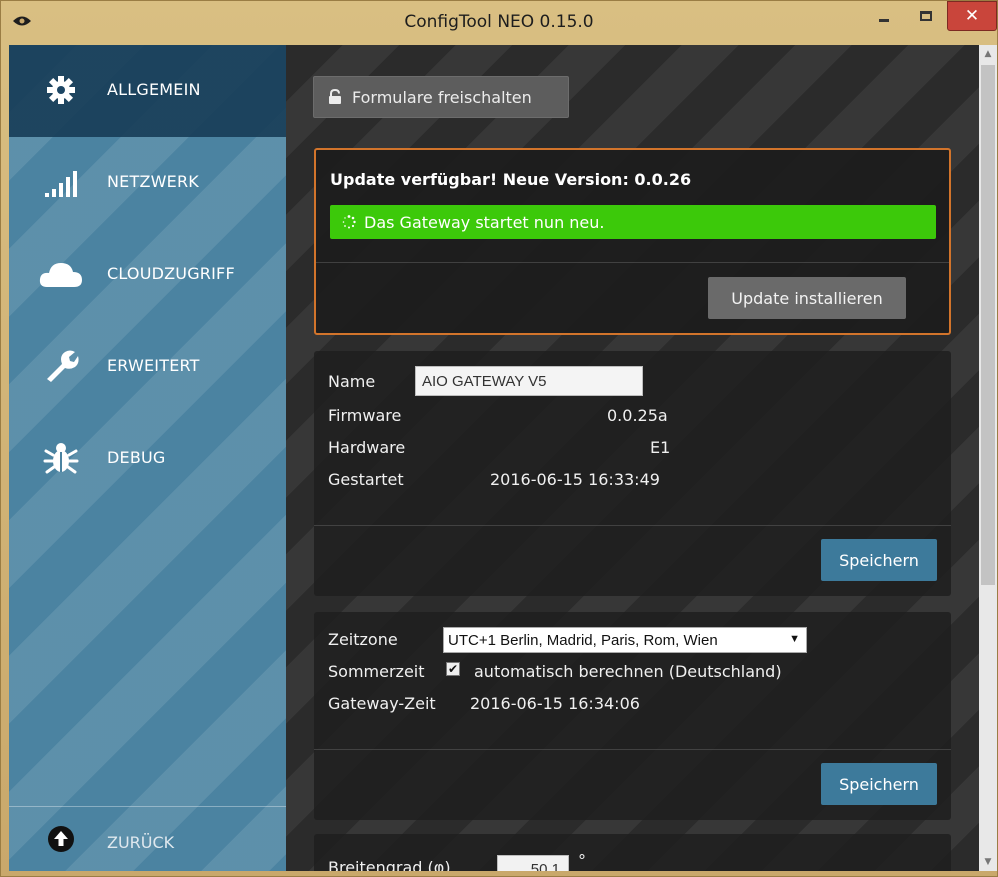 The image size is (998, 877). I want to click on checkmark-icon: ✔, so click(453, 669).